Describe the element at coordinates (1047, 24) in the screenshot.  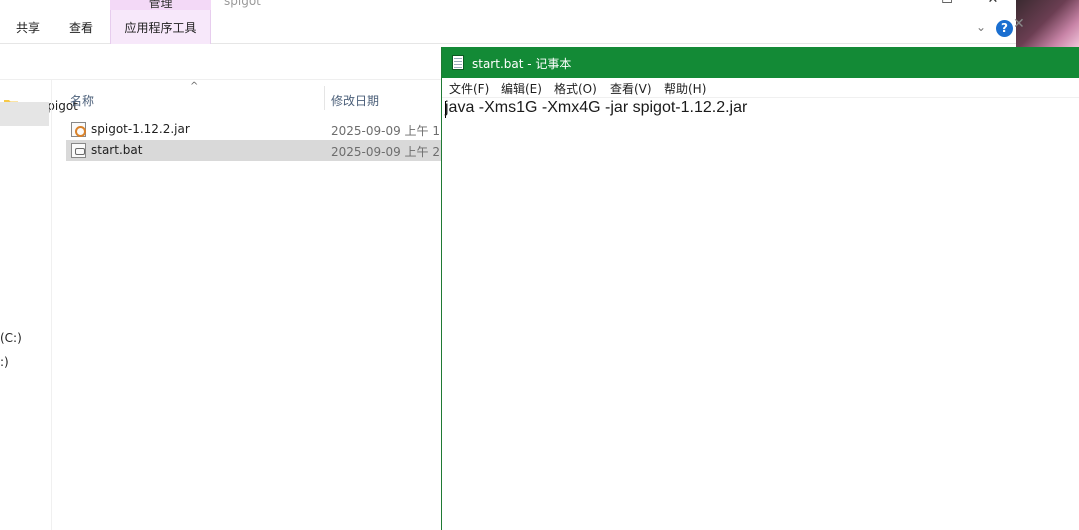
I see `desktop-background` at that location.